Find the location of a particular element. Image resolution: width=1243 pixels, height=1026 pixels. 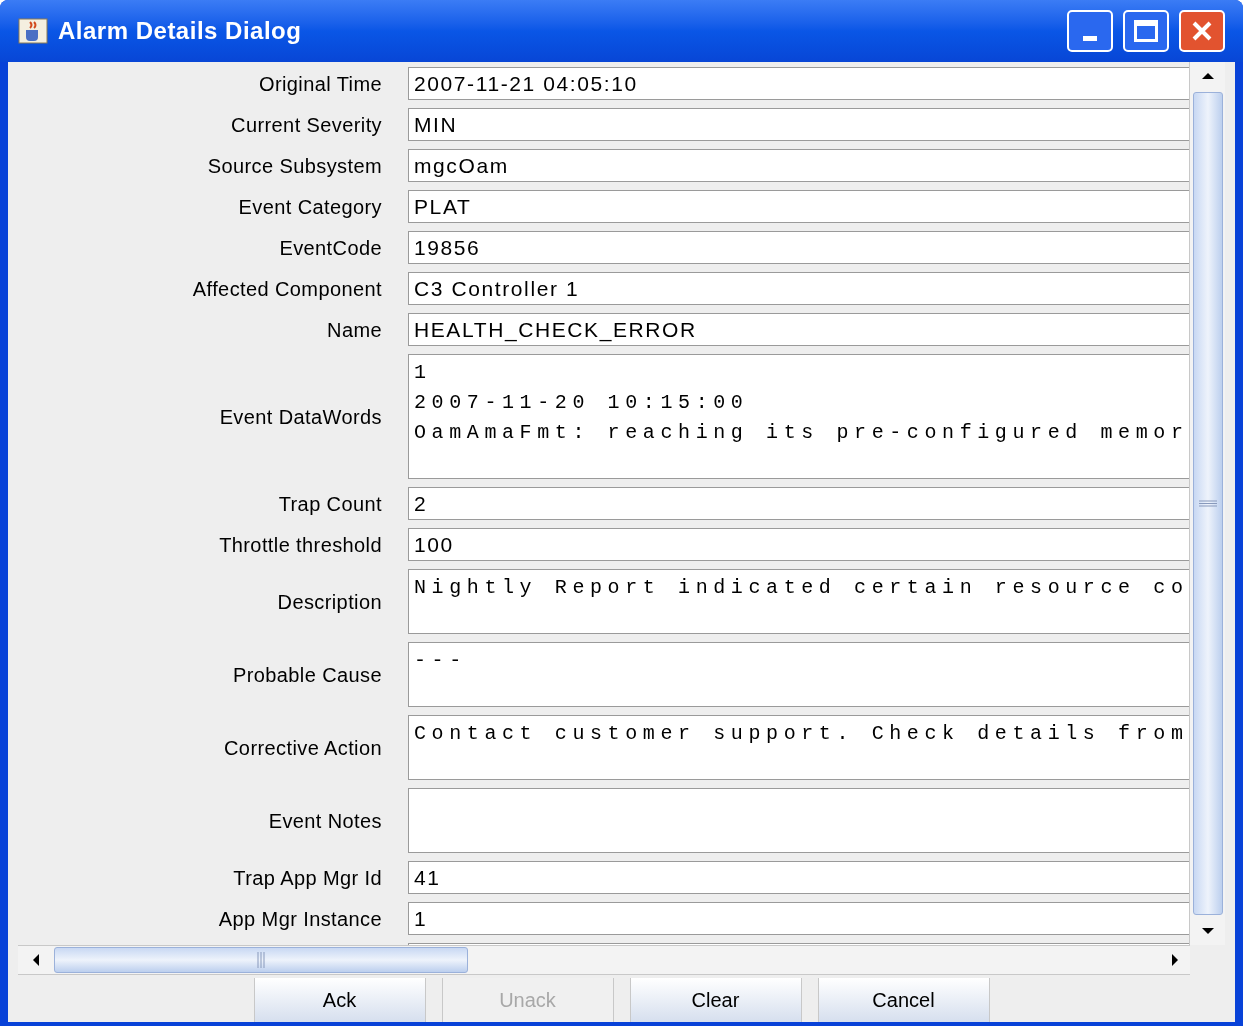

text-field: 2007-11-21 04:05:10 is located at coordinates (798, 83).